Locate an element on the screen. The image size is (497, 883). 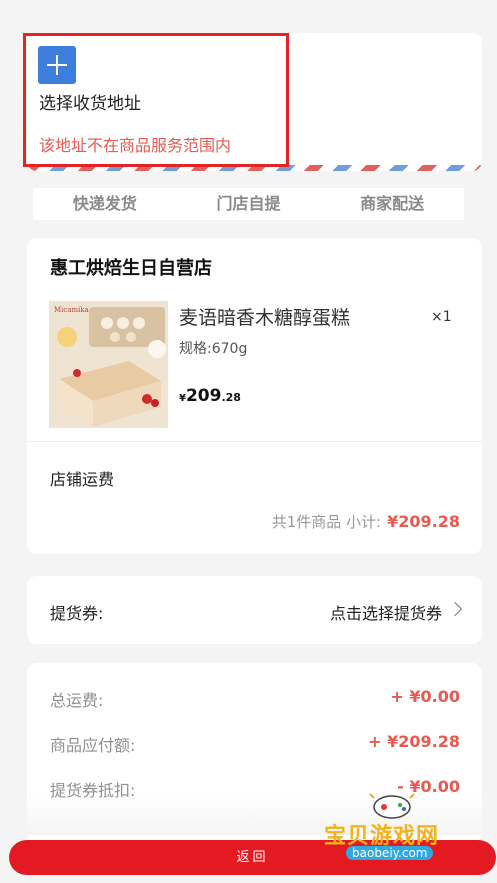
product-image: Micamika is located at coordinates (108, 364).